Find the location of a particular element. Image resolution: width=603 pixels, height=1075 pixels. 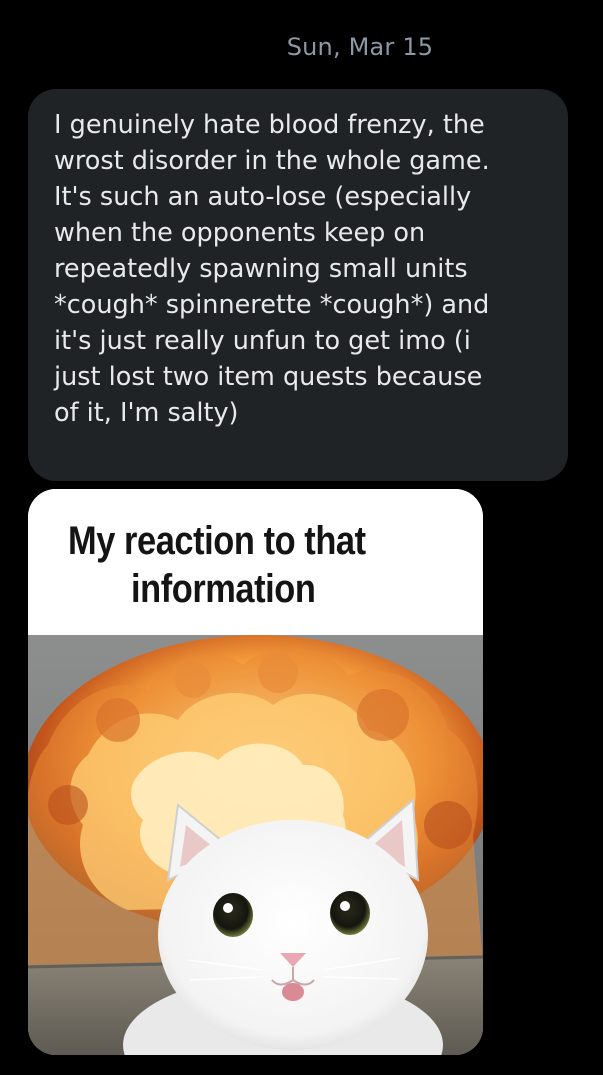

meme-caption: My reaction to that information is located at coordinates (255, 562).